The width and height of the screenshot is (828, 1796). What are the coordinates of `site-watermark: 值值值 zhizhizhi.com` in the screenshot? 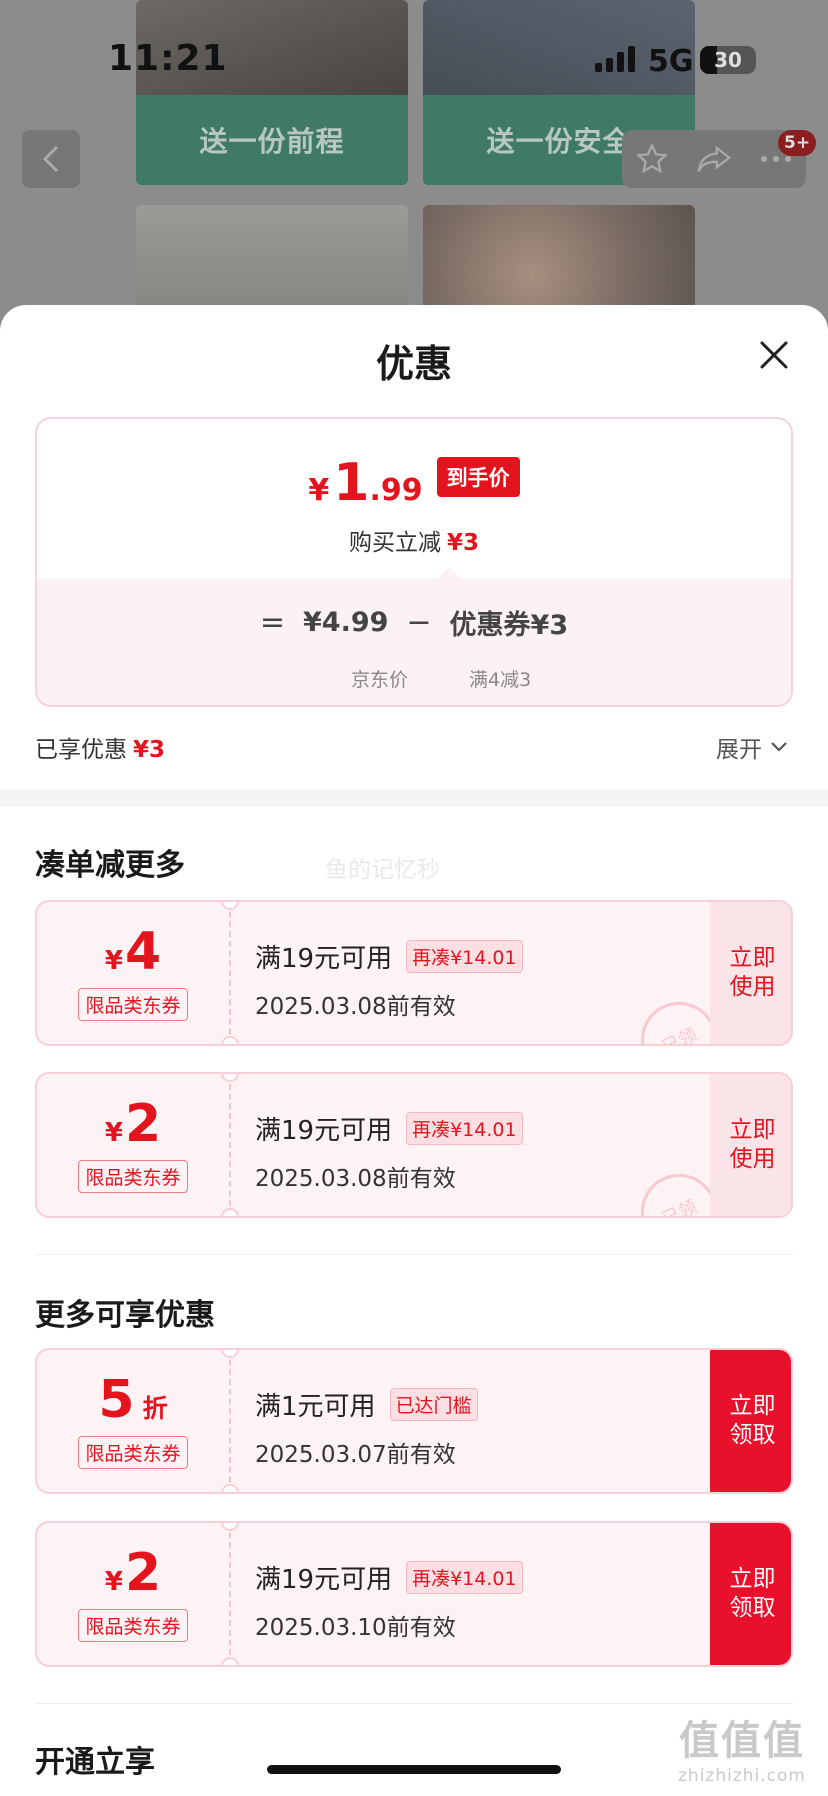 It's located at (742, 1747).